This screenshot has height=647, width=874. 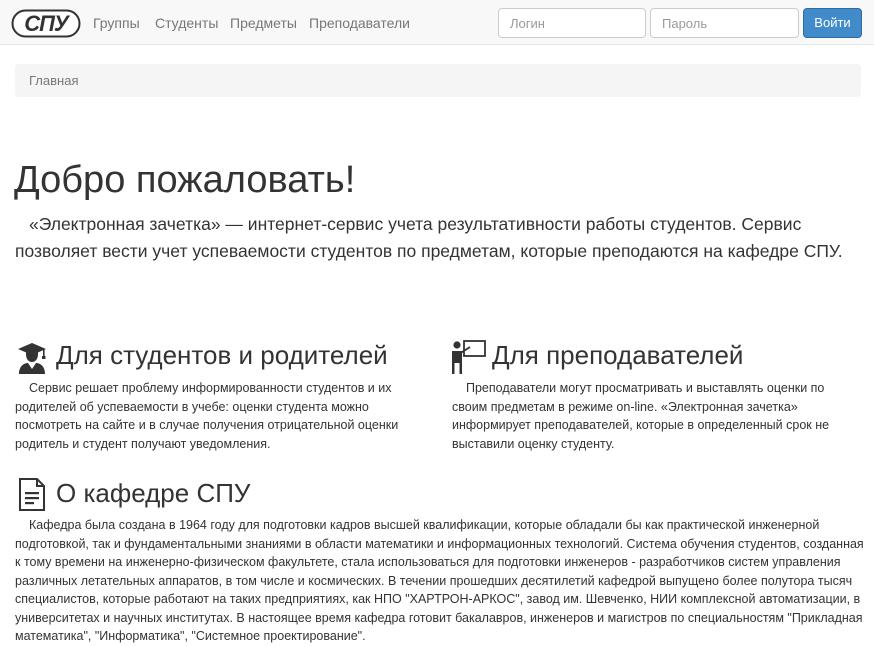 I want to click on password-input, so click(x=724, y=23).